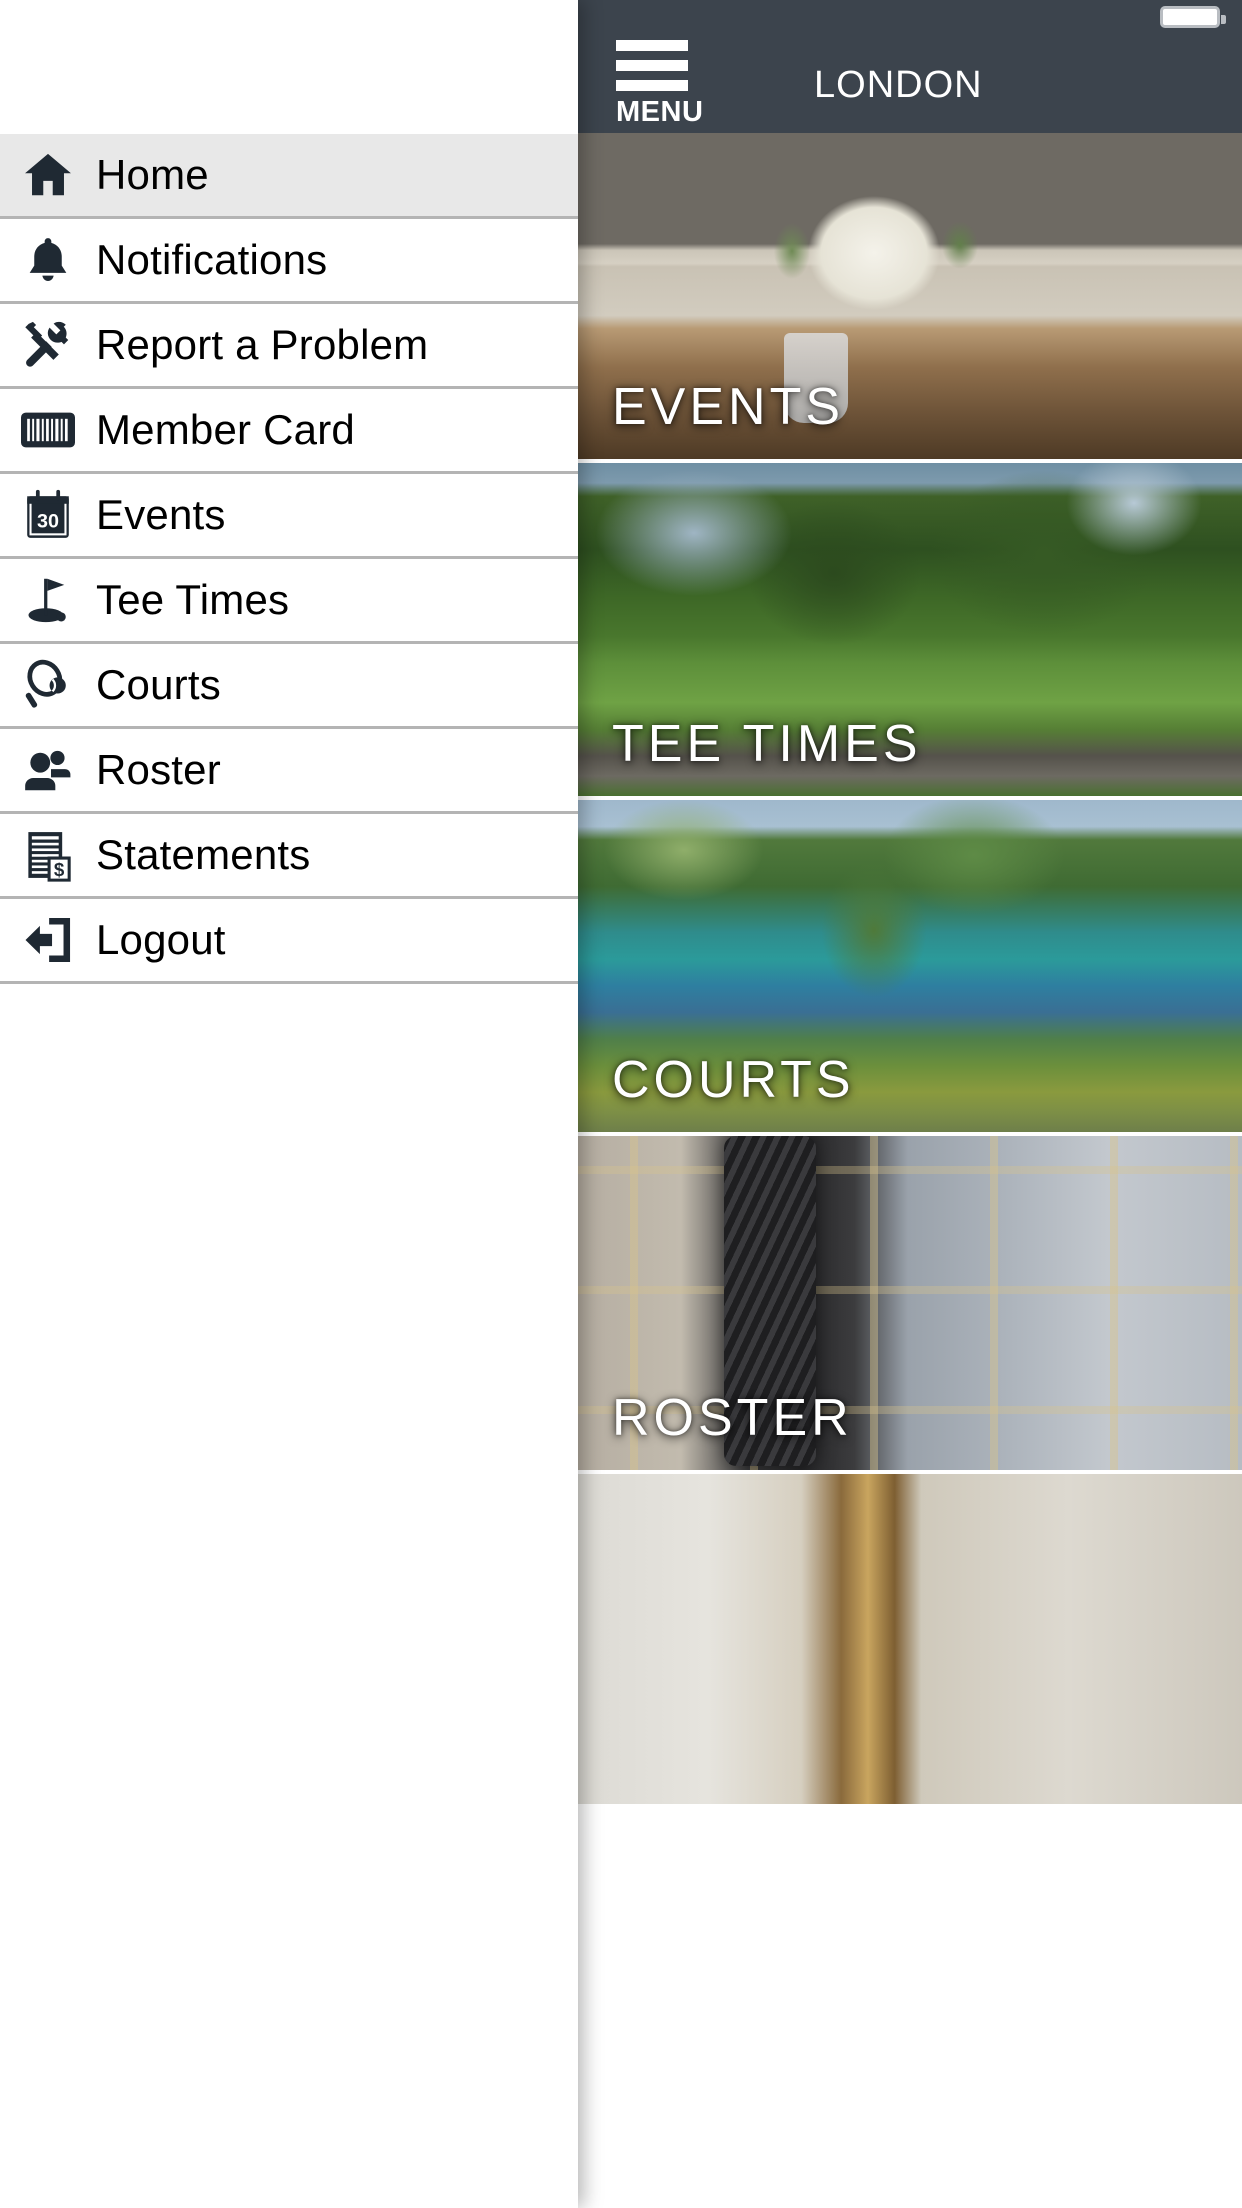 The image size is (1242, 2208). I want to click on status-bar, so click(908, 16).